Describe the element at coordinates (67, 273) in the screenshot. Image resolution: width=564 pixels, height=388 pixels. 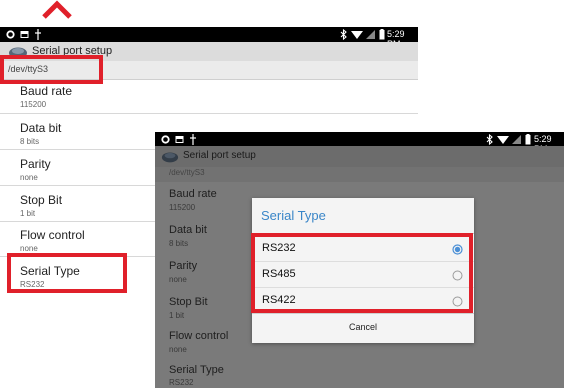
I see `highlight-serial-type` at that location.